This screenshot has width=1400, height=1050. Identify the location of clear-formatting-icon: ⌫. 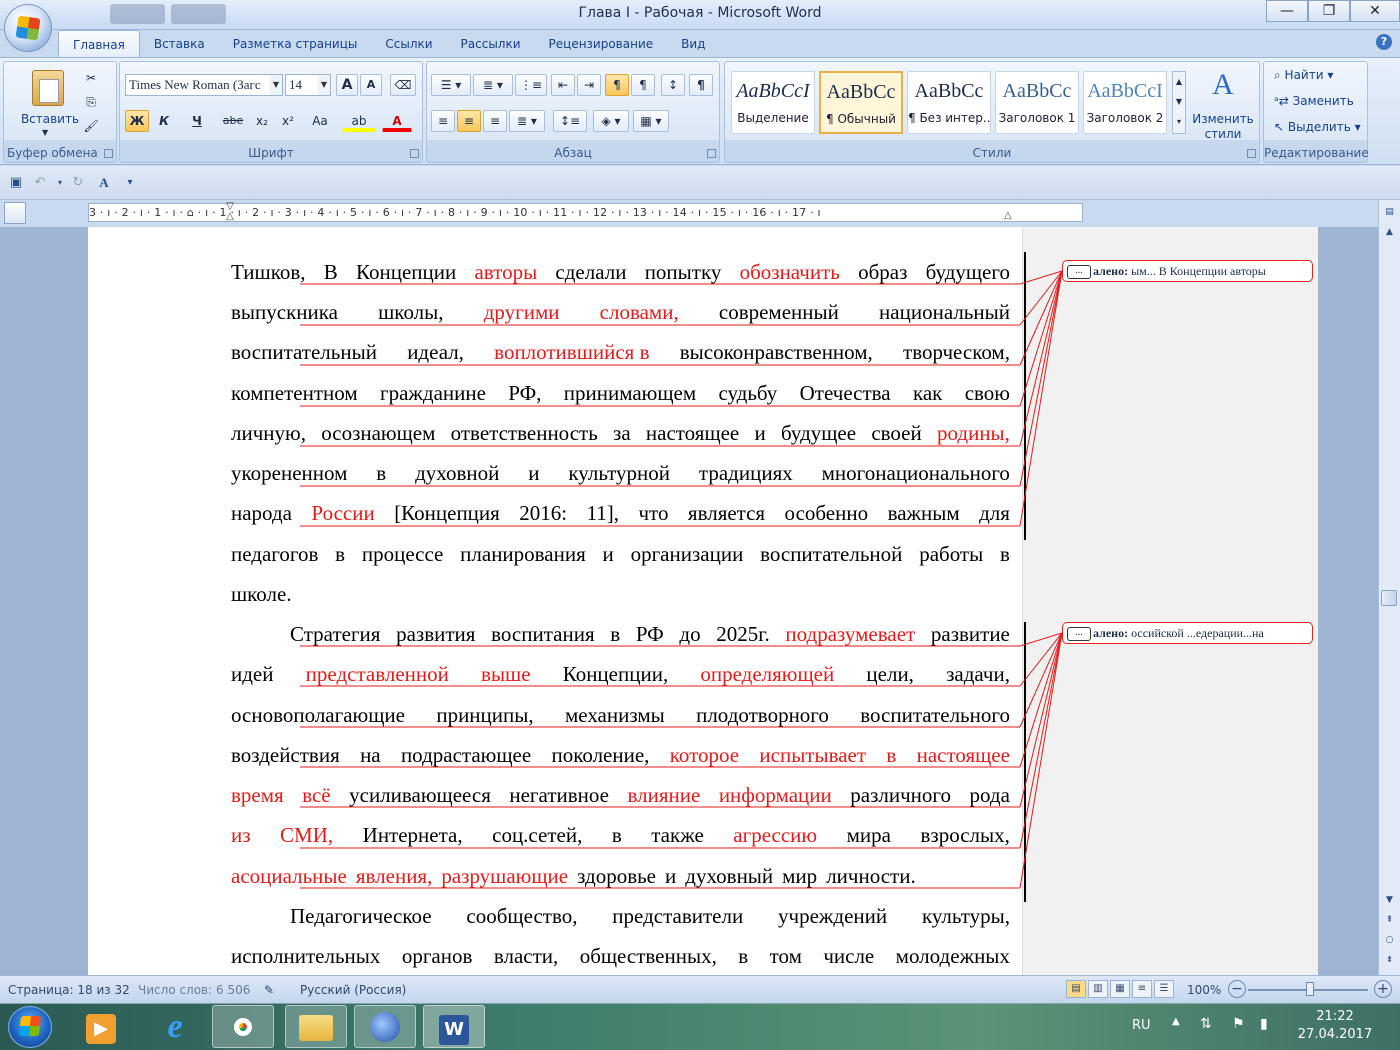
(403, 85).